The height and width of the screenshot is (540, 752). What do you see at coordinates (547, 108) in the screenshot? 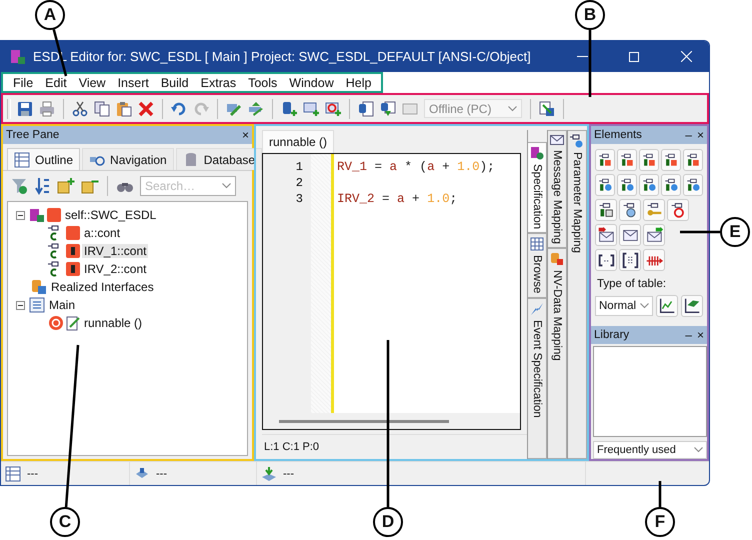
I see `compile-icon` at bounding box center [547, 108].